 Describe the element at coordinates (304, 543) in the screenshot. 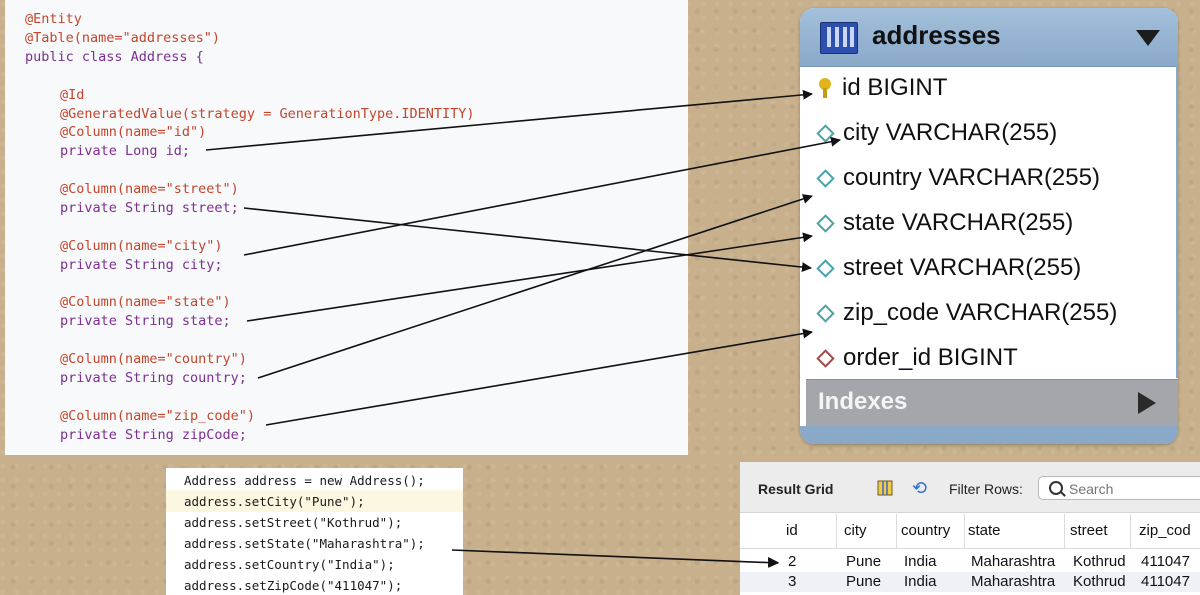

I see `snippet-line: address.setState("Maharashtra");` at that location.